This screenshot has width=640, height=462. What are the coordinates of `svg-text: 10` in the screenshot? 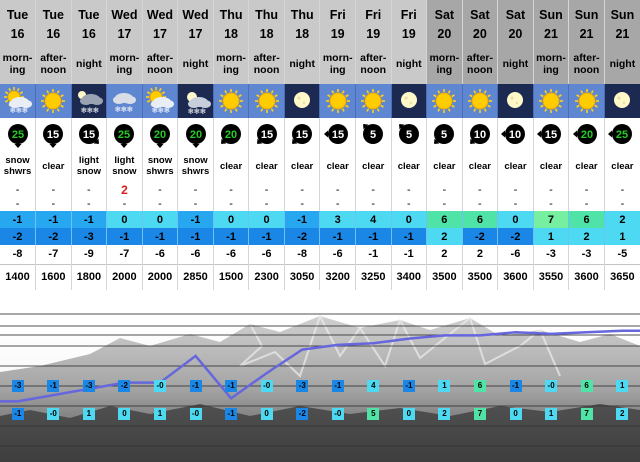 It's located at (515, 135).